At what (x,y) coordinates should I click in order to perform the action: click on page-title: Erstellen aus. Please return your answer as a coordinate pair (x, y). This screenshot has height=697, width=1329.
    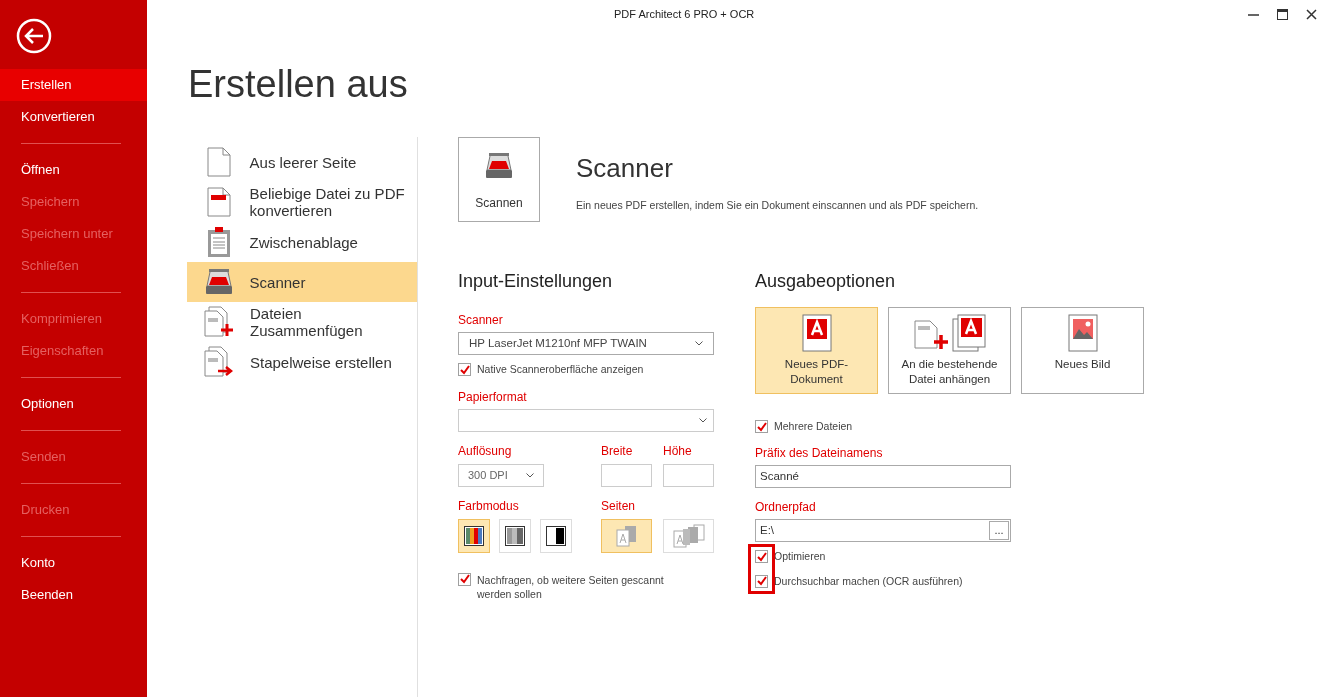
    Looking at the image, I should click on (298, 84).